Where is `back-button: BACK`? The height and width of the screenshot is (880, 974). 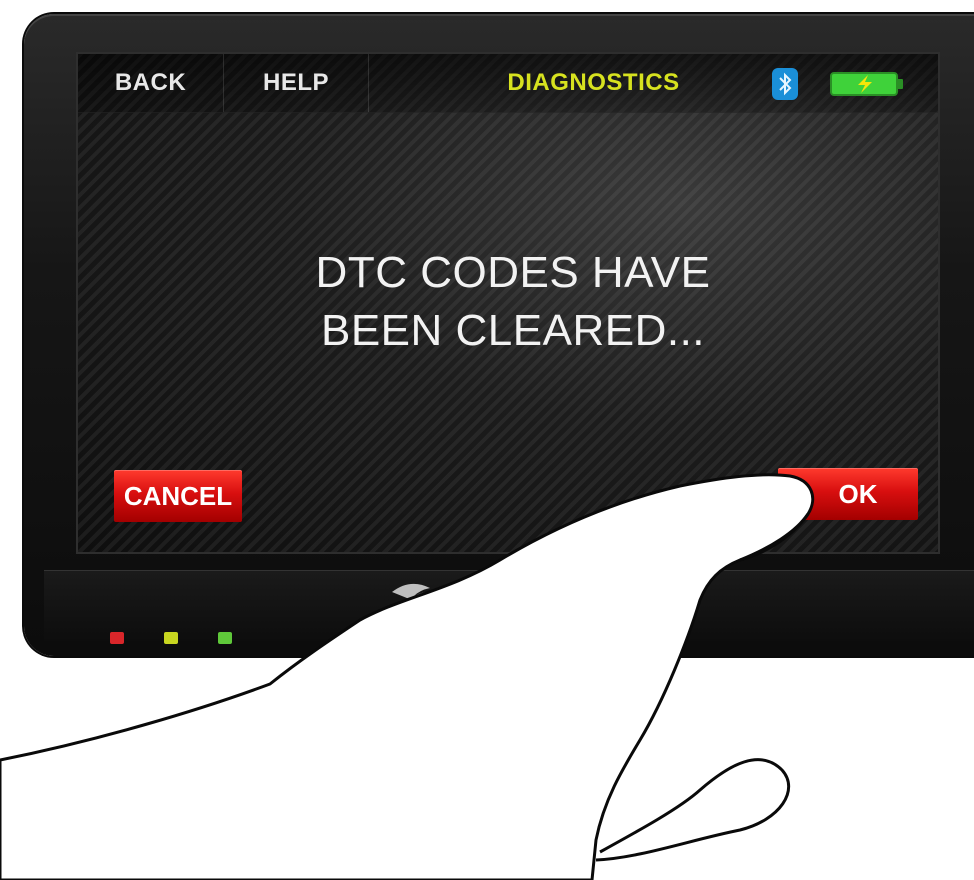 back-button: BACK is located at coordinates (151, 83).